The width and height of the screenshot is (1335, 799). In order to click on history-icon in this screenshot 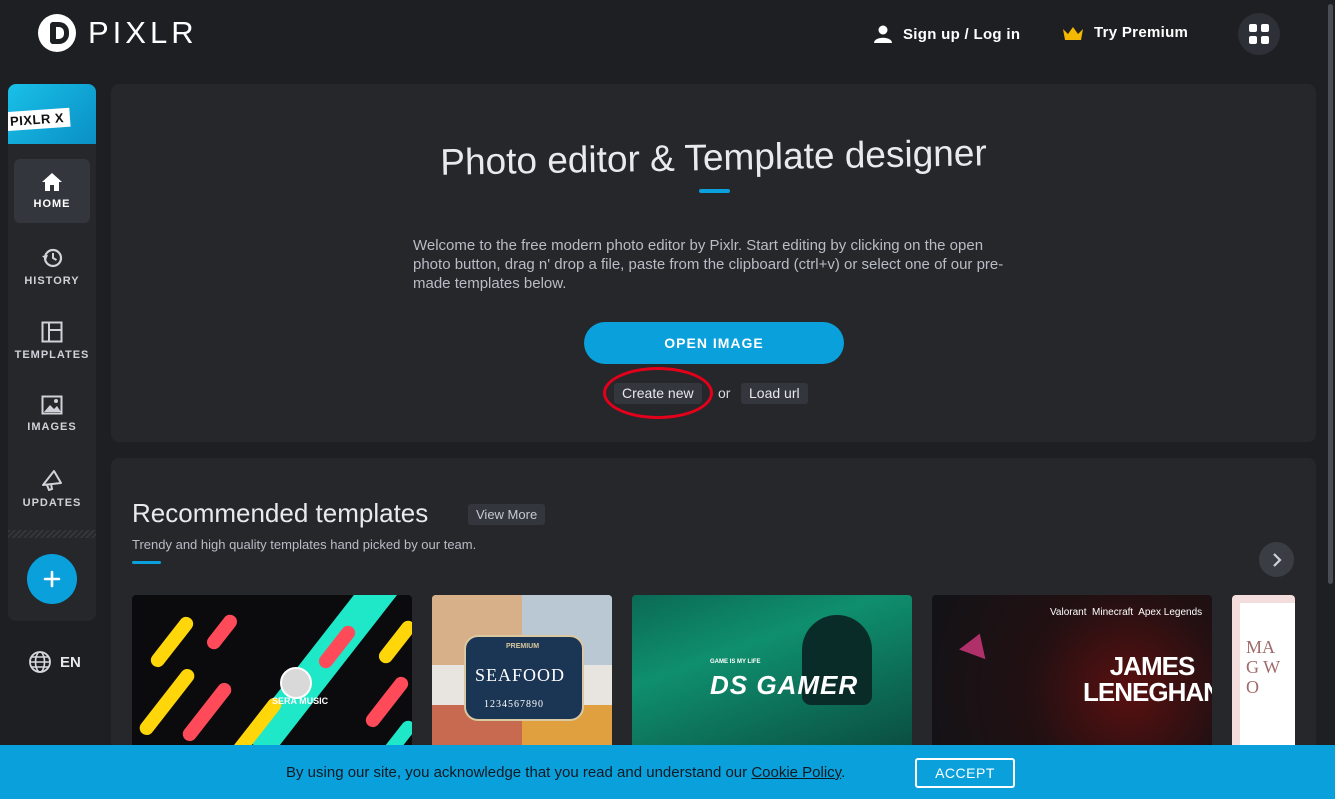, I will do `click(52, 258)`.